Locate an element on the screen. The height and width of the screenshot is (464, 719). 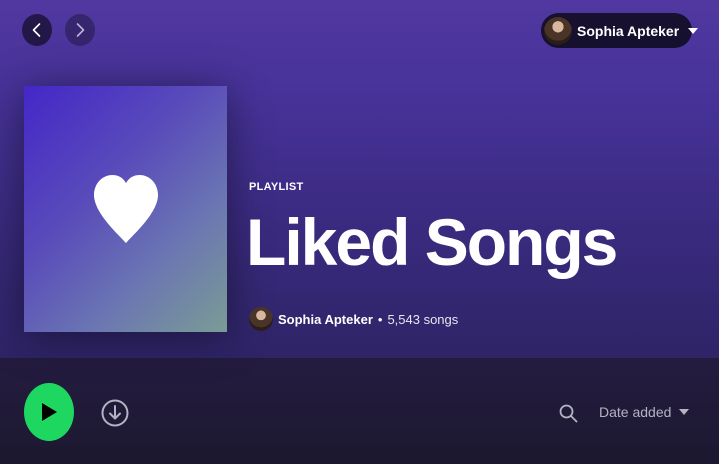
back-button is located at coordinates (37, 30).